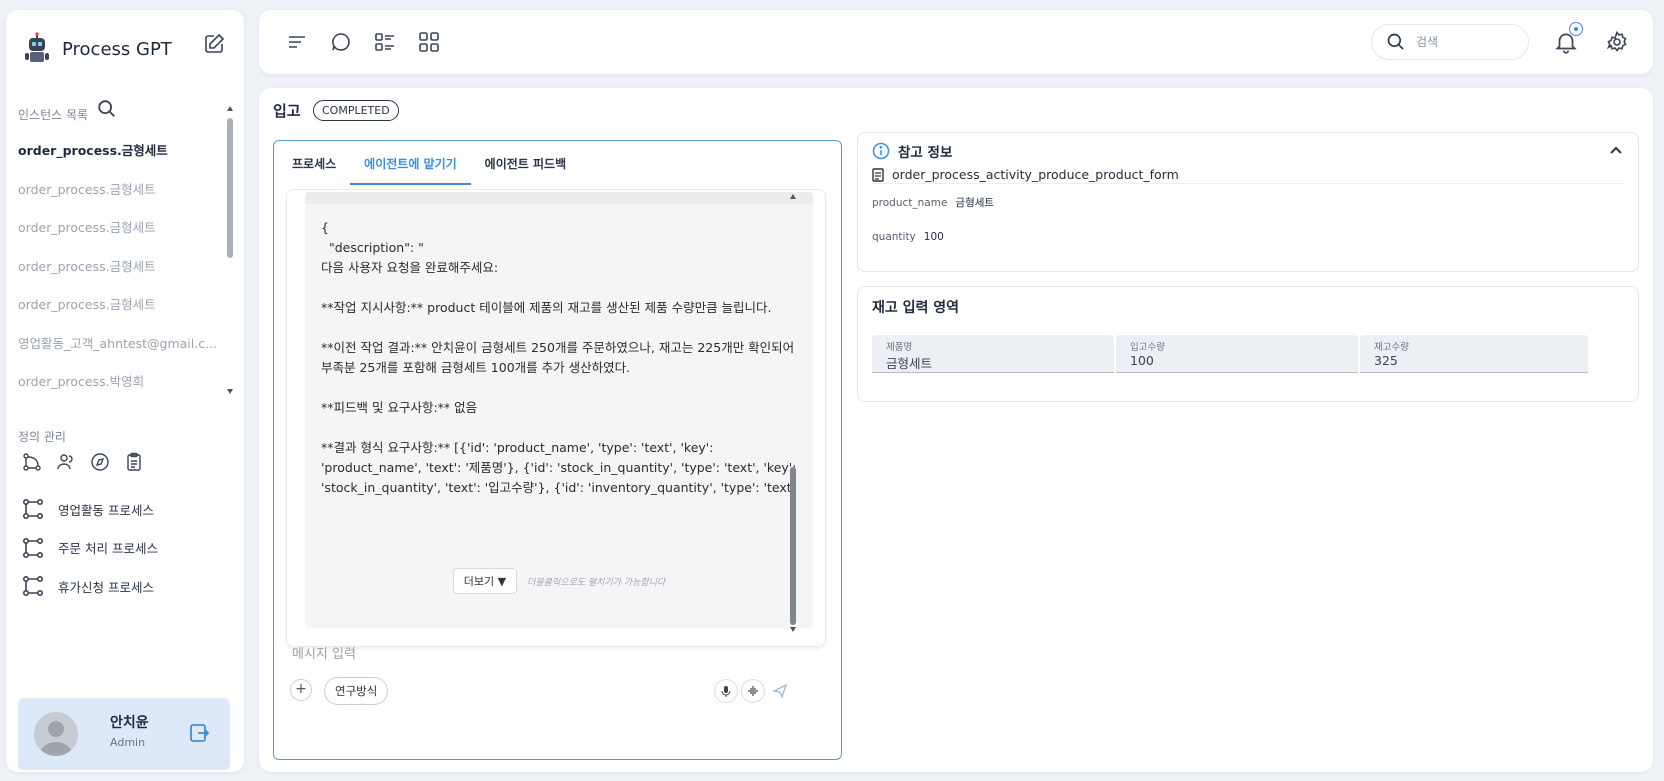  Describe the element at coordinates (121, 384) in the screenshot. I see `instance-item: order_process.박영희` at that location.